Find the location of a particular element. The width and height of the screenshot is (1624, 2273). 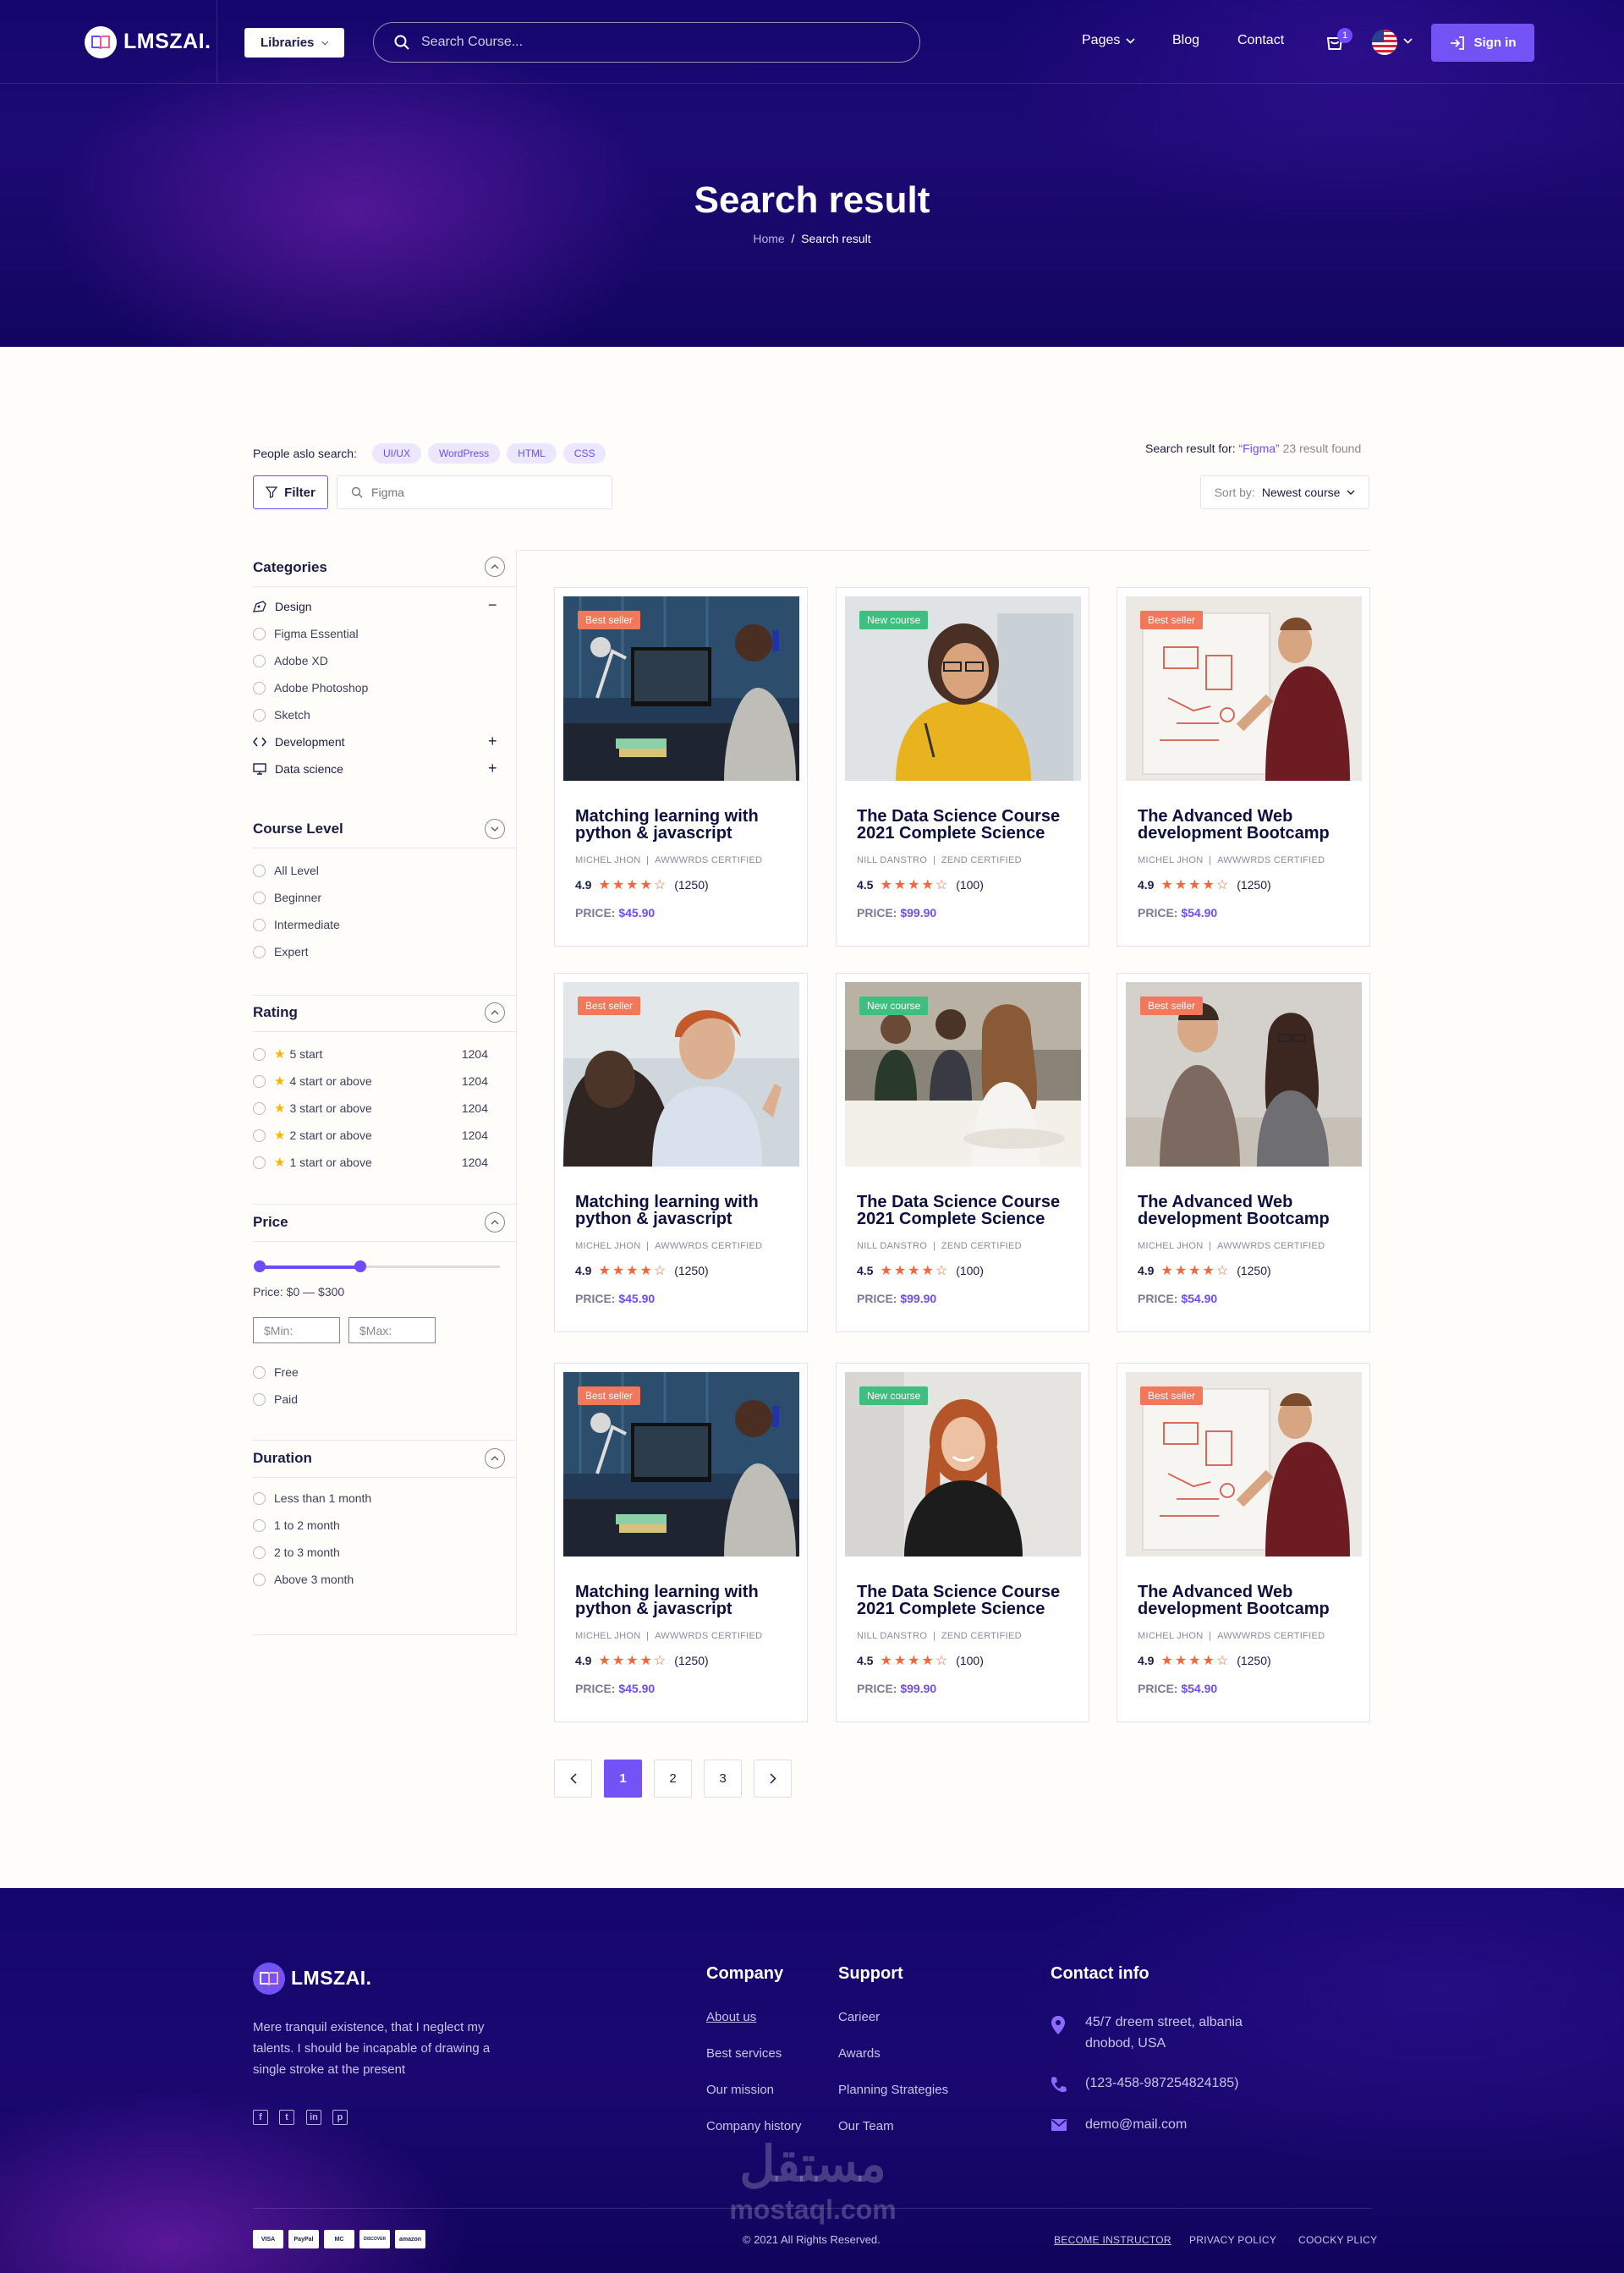

next-page-button is located at coordinates (773, 1779).